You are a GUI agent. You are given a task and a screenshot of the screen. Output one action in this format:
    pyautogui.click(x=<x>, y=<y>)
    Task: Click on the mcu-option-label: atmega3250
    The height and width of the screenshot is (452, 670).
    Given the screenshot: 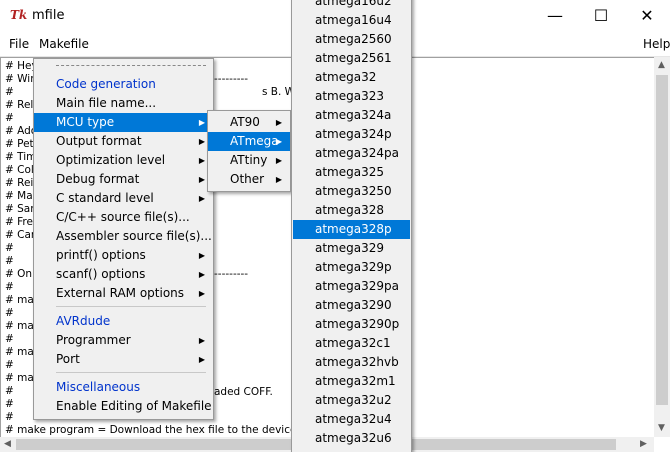 What is the action you would take?
    pyautogui.click(x=353, y=191)
    